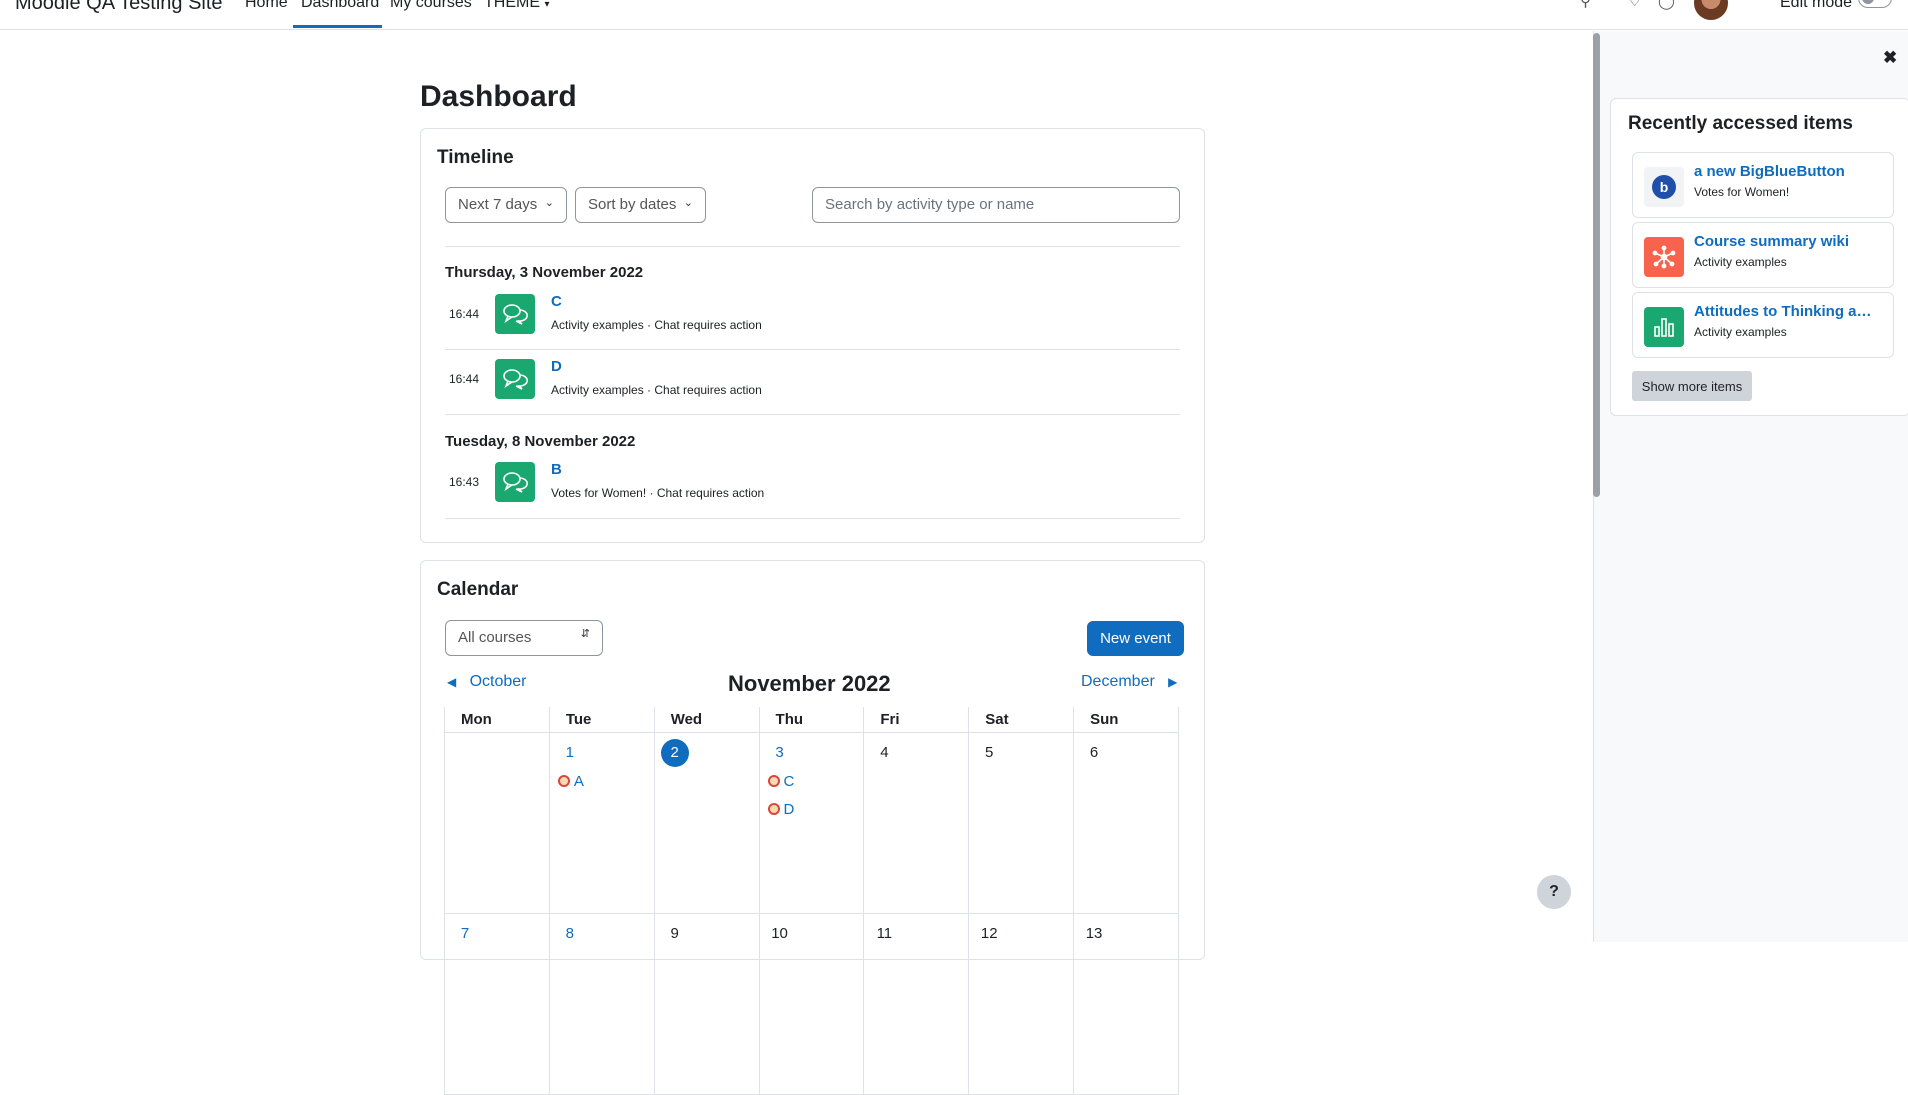 This screenshot has width=1908, height=1095. I want to click on event-name-link: B, so click(556, 469).